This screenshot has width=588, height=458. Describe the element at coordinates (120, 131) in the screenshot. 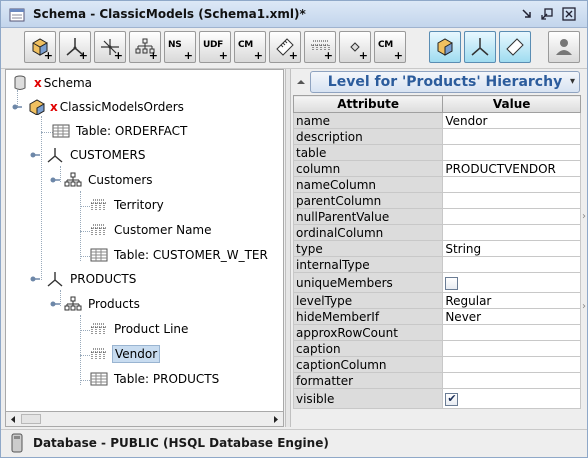

I see `tree-node-fact-table: Table: ORDERFACT` at that location.